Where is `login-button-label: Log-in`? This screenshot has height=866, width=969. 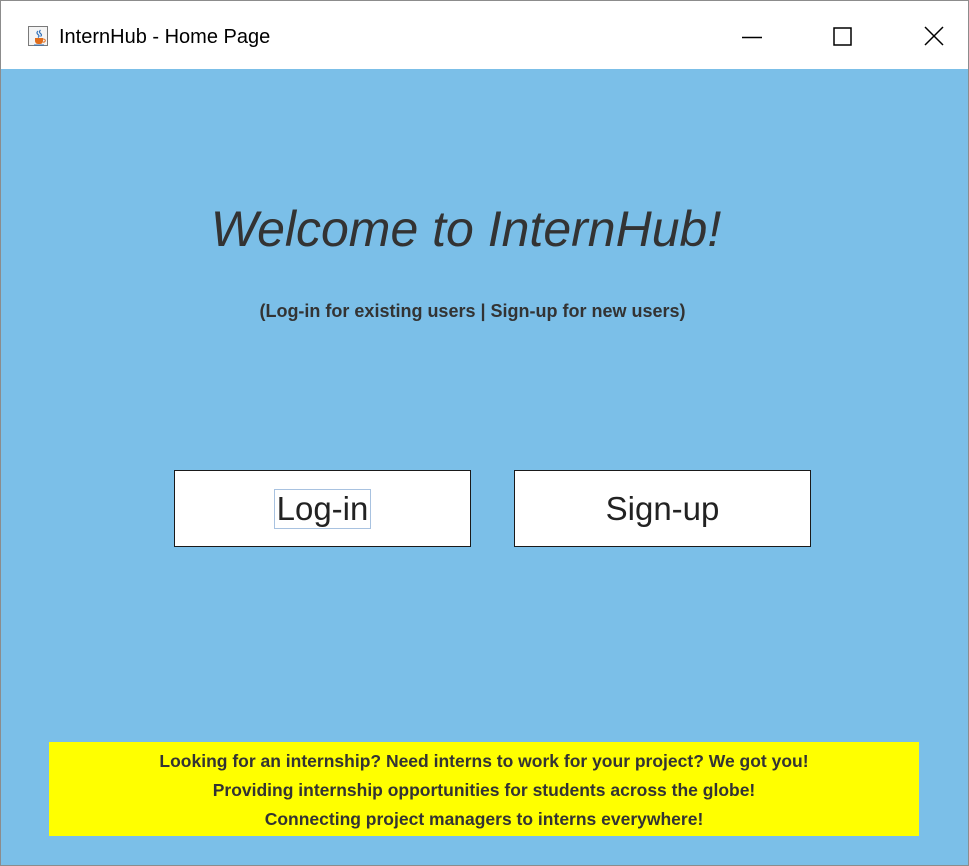 login-button-label: Log-in is located at coordinates (322, 508).